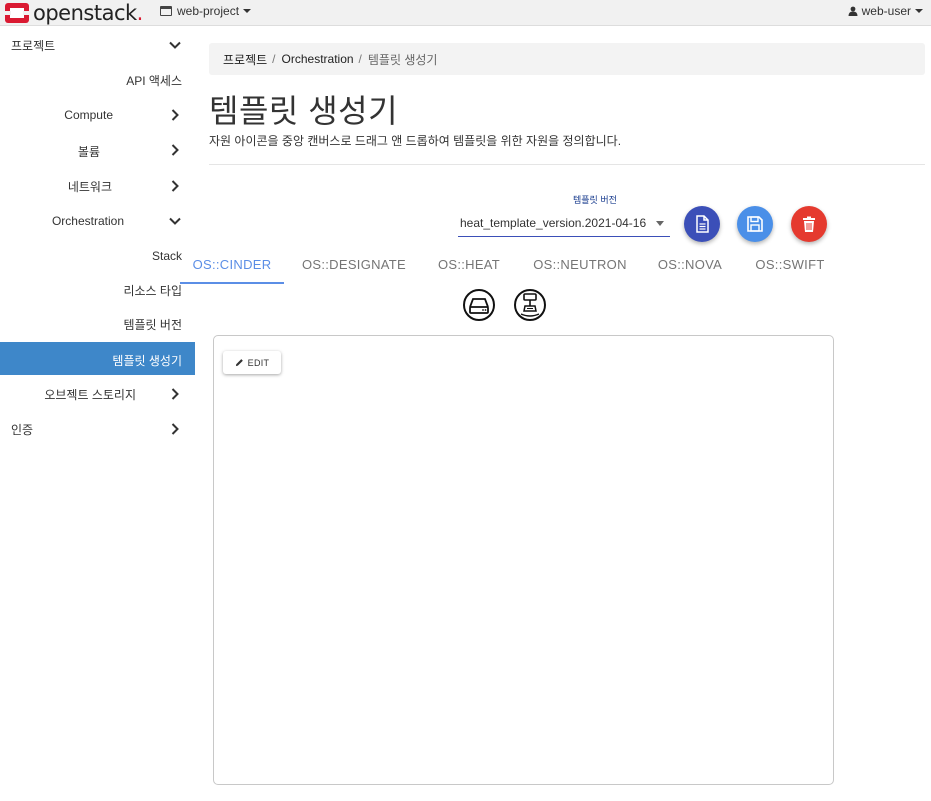 The image size is (931, 801). What do you see at coordinates (469, 264) in the screenshot?
I see `tab-os-heat: OS::HEAT` at bounding box center [469, 264].